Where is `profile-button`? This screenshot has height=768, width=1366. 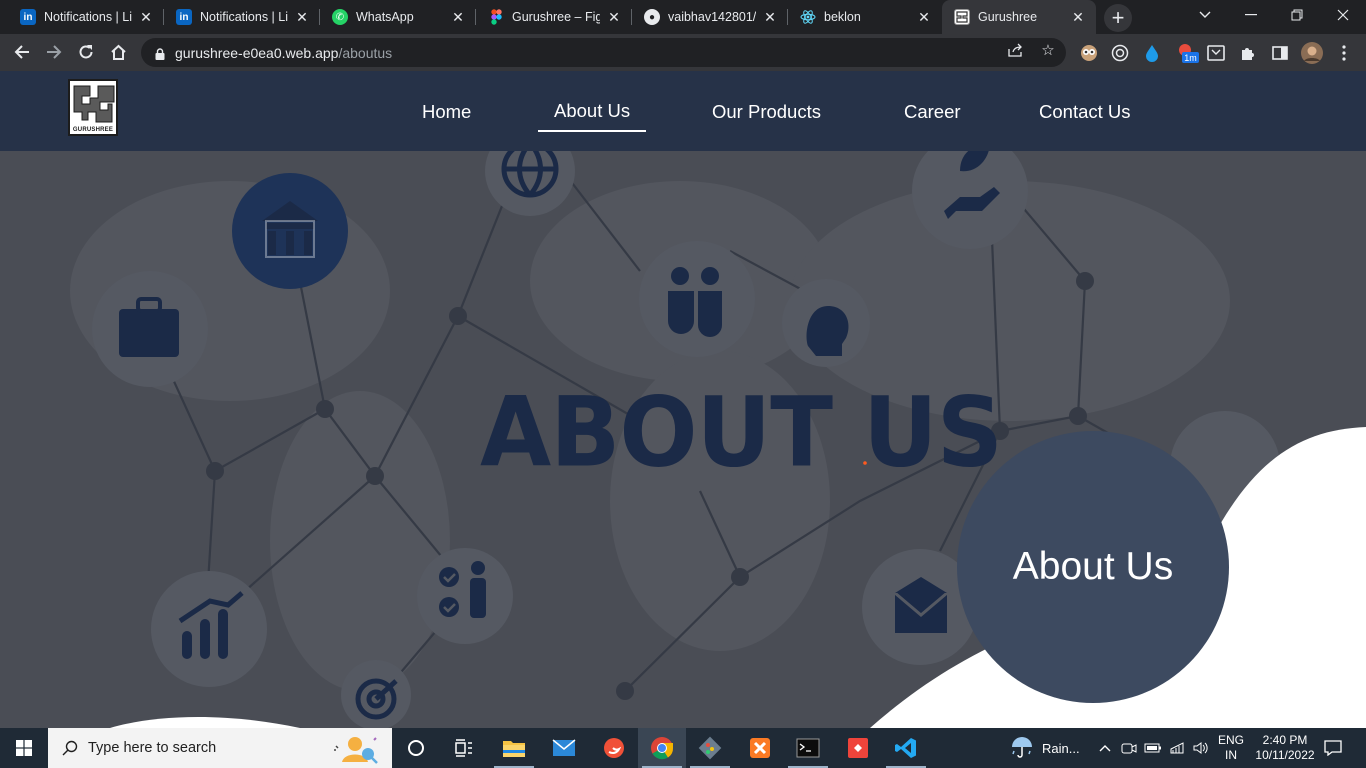 profile-button is located at coordinates (1312, 53).